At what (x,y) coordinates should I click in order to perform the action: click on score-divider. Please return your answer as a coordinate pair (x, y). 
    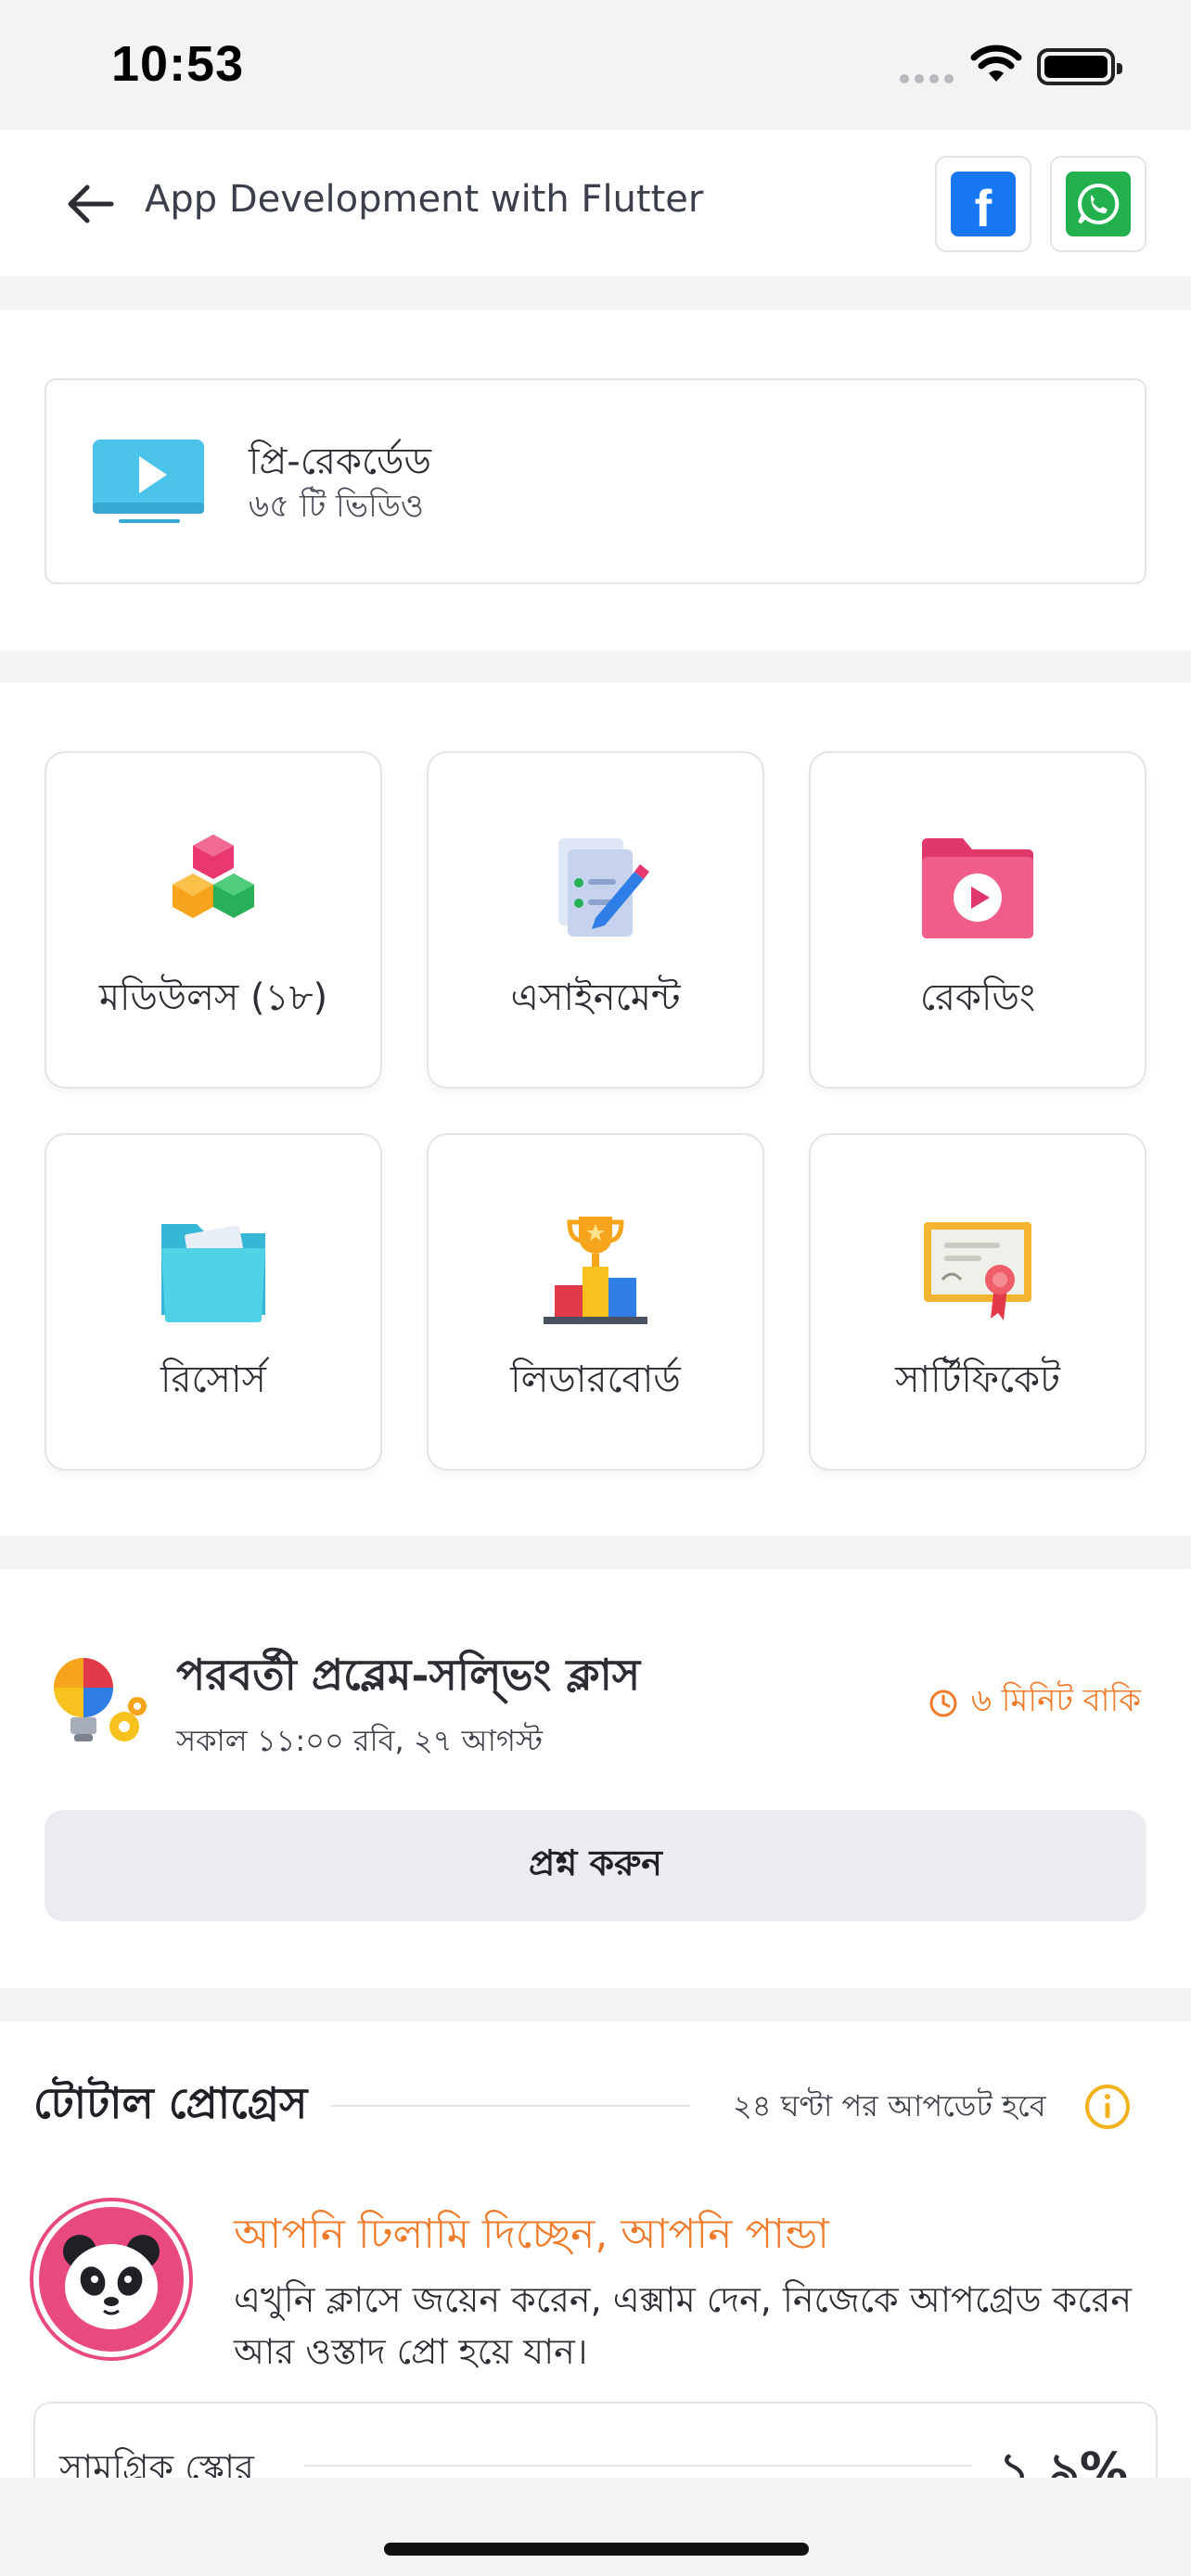
    Looking at the image, I should click on (638, 2466).